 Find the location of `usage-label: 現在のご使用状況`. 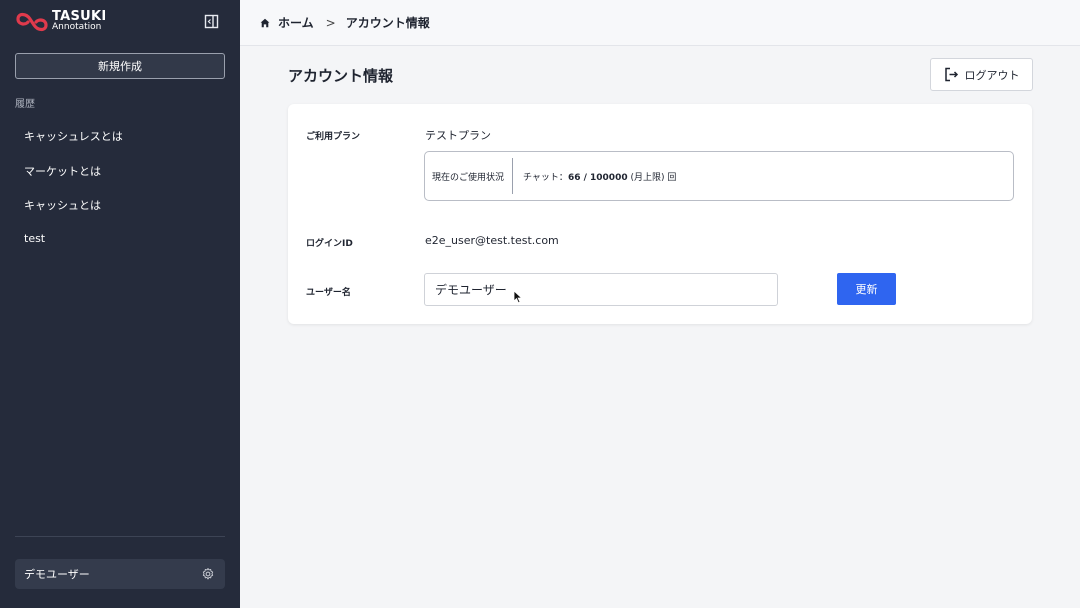

usage-label: 現在のご使用状況 is located at coordinates (469, 176).